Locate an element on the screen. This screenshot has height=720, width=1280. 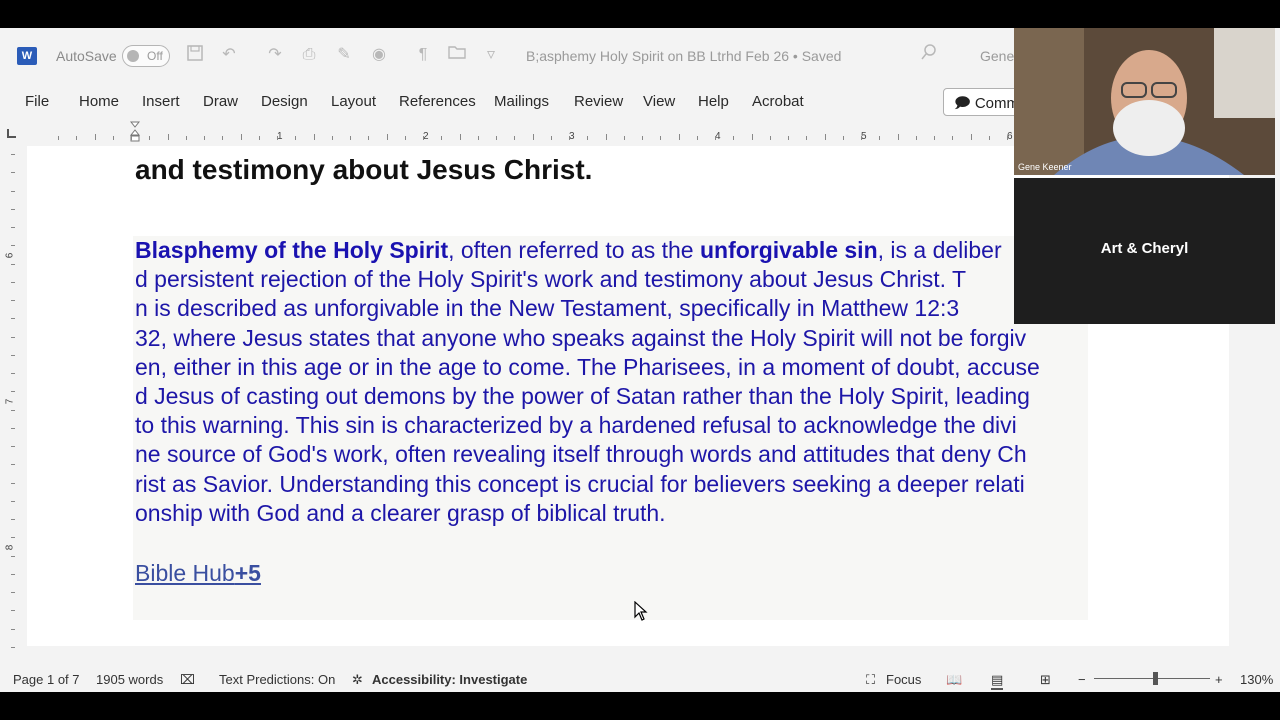
tab-draw: Draw is located at coordinates (220, 101).